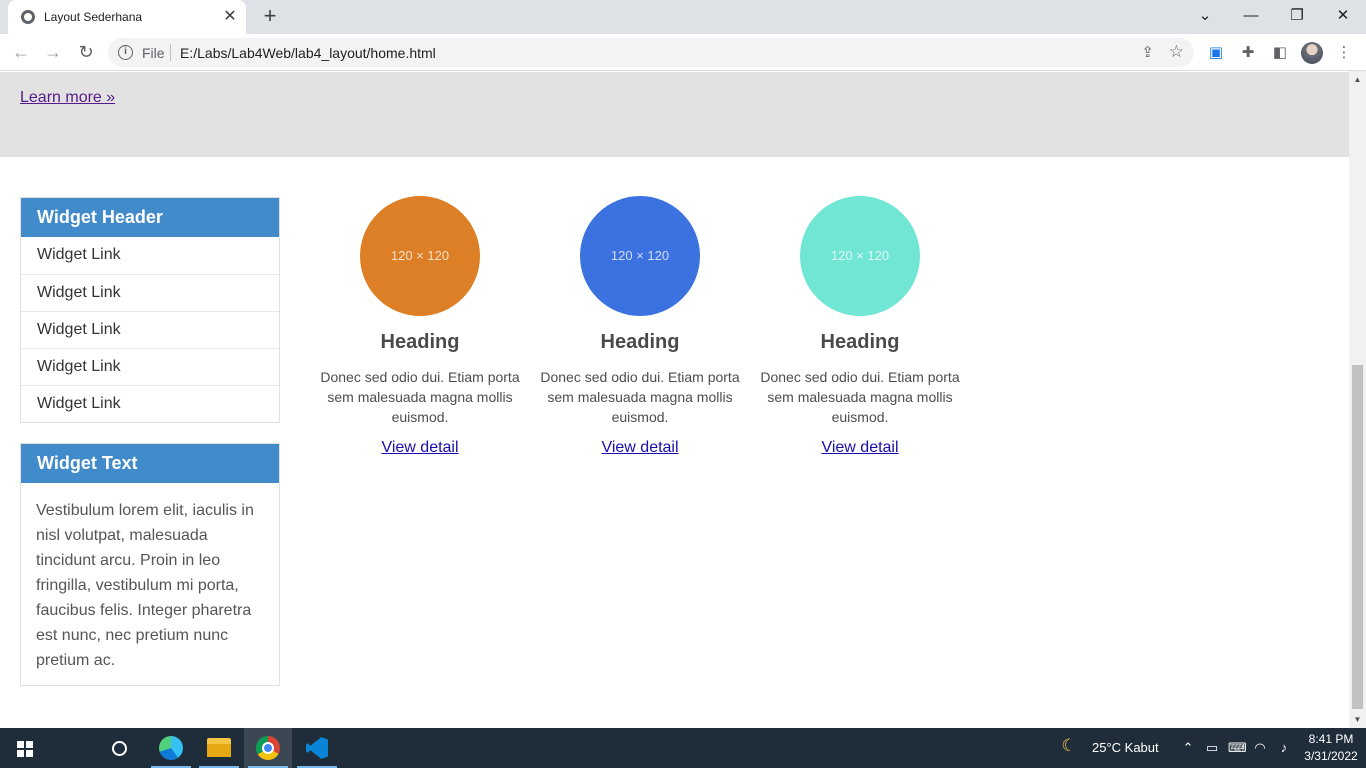  I want to click on reload-icon: ↻, so click(86, 52).